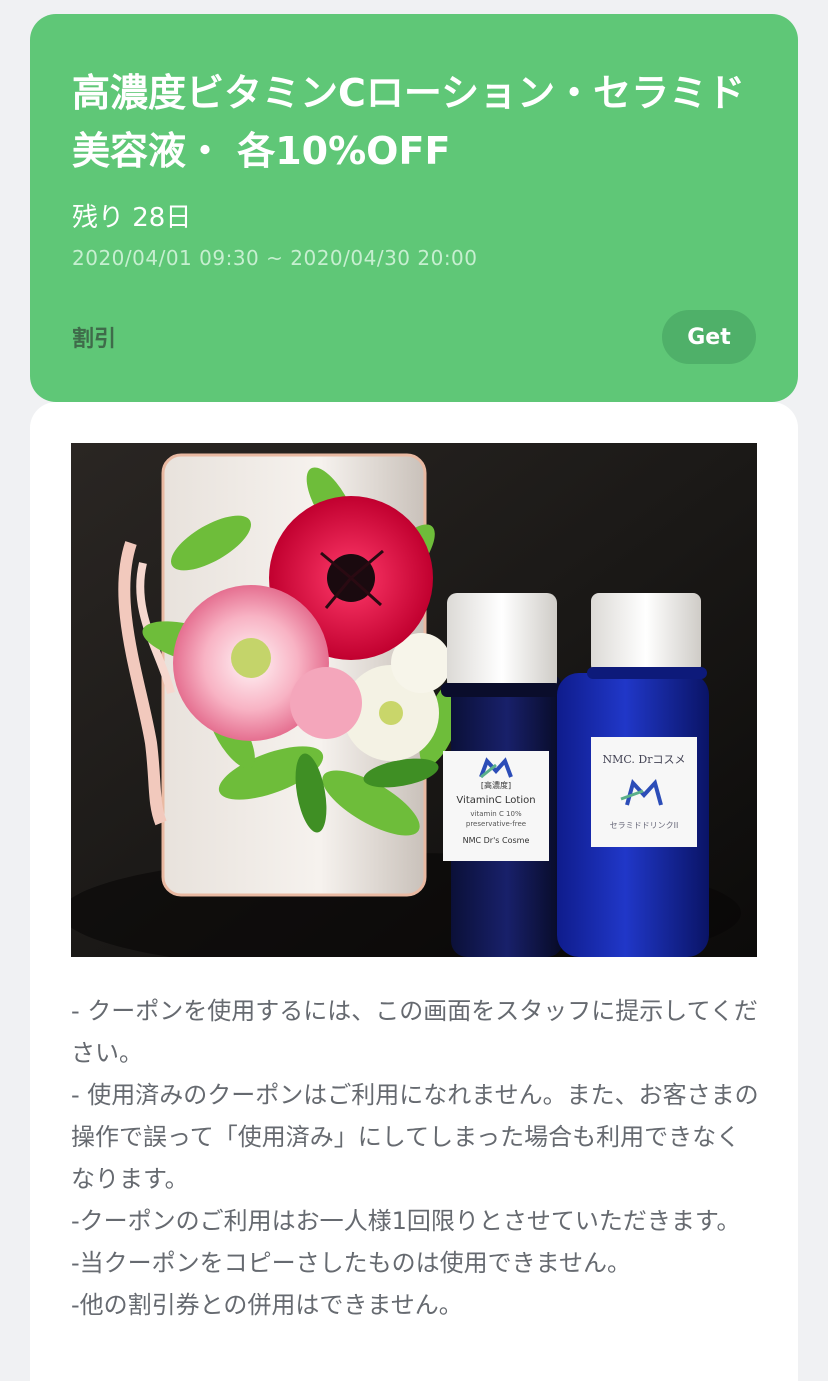 The width and height of the screenshot is (828, 1381). Describe the element at coordinates (709, 337) in the screenshot. I see `get-coupon-button: Get` at that location.